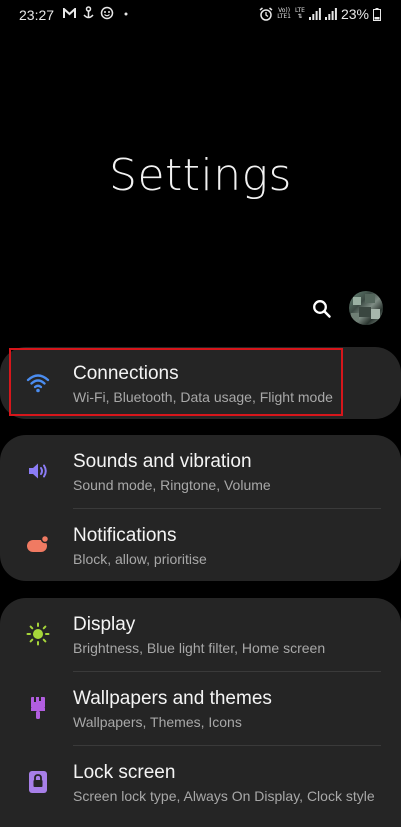 Image resolution: width=401 pixels, height=827 pixels. What do you see at coordinates (172, 485) in the screenshot?
I see `settings-item-subtitle: Sound mode, Ringtone, Volume` at bounding box center [172, 485].